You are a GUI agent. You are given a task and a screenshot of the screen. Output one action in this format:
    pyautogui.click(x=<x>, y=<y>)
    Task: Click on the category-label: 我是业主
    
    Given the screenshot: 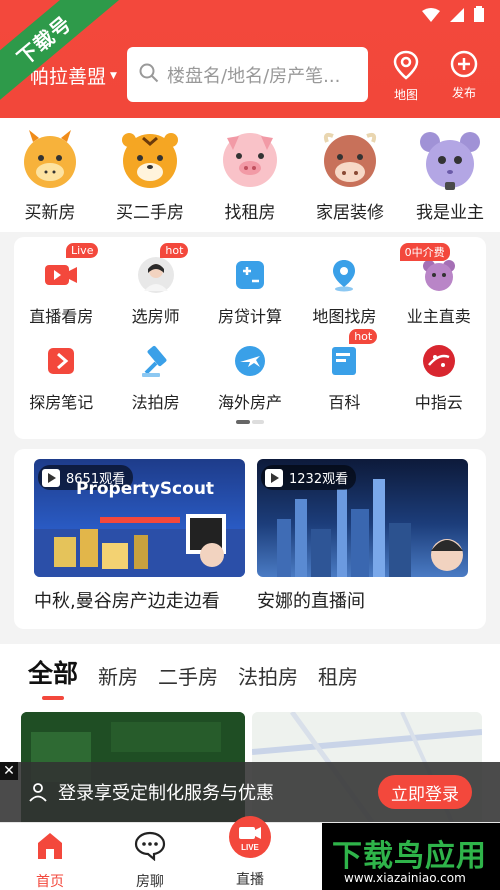 What is the action you would take?
    pyautogui.click(x=450, y=213)
    